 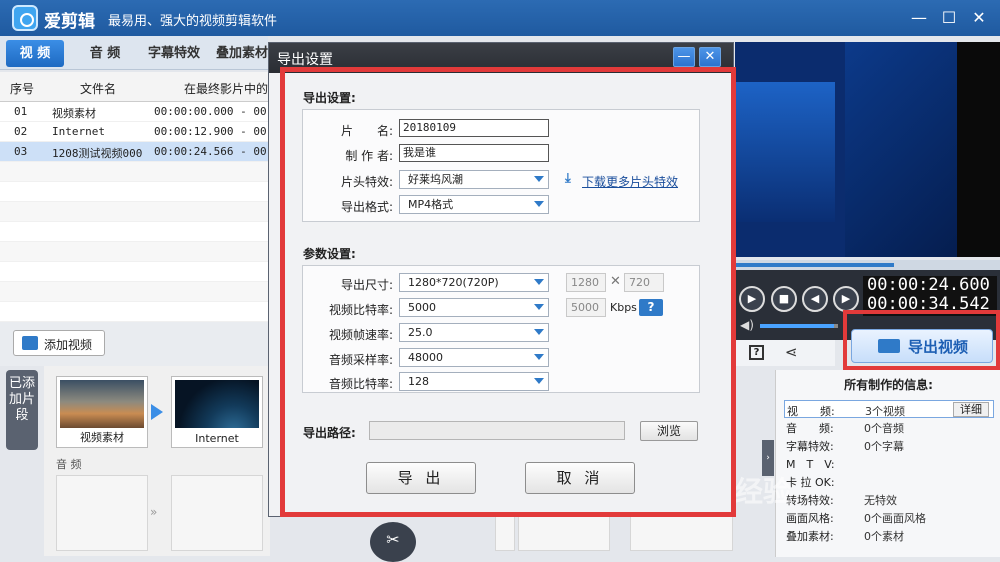 I want to click on tab-audio: 音 频, so click(x=105, y=53).